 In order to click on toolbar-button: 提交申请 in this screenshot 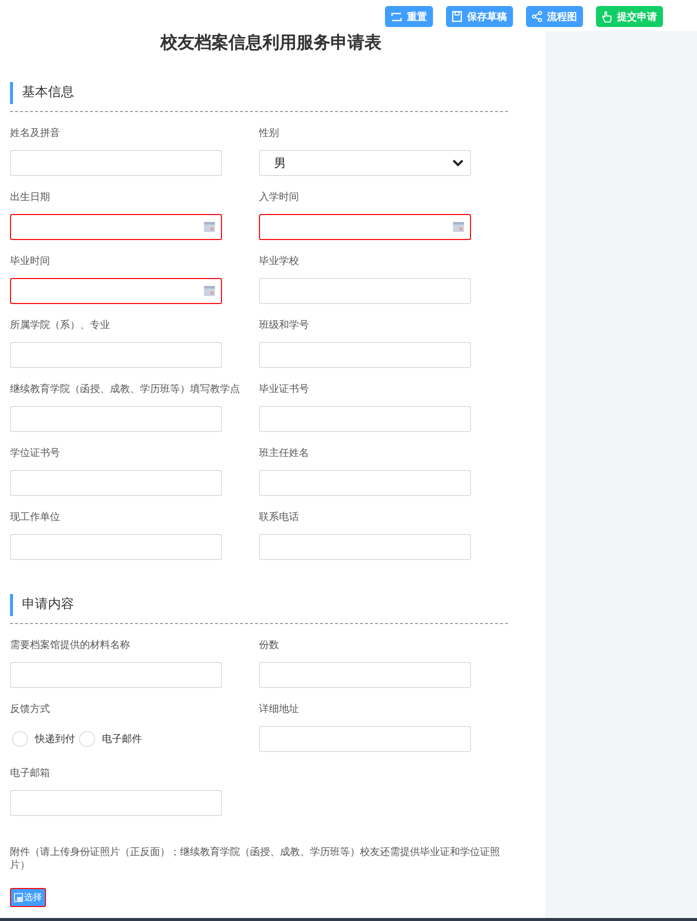, I will do `click(629, 16)`.